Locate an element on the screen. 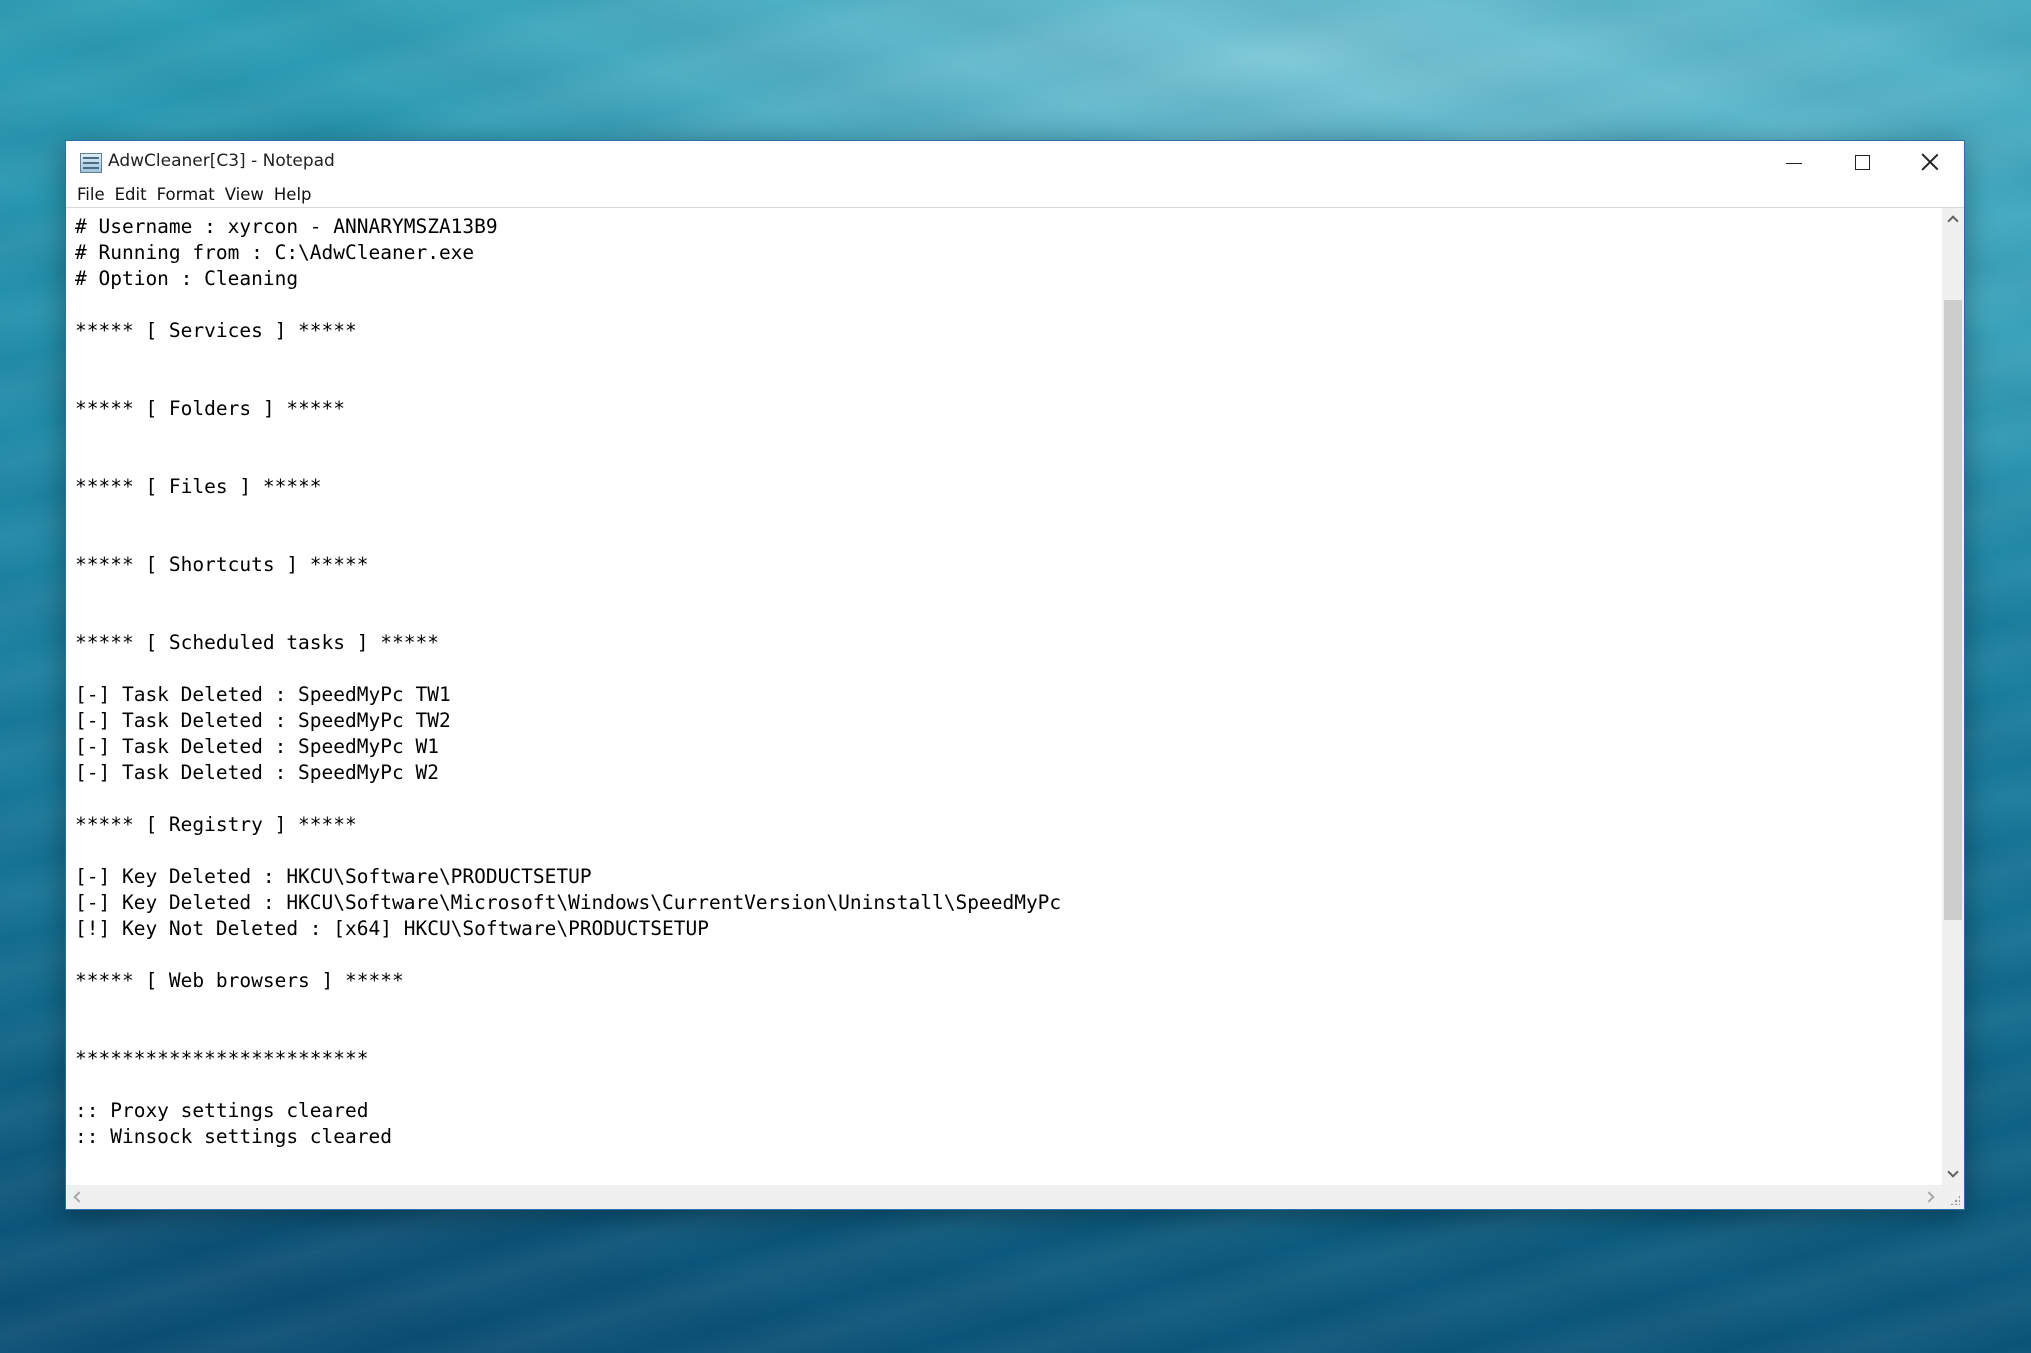  menu-edit: Edit is located at coordinates (131, 195).